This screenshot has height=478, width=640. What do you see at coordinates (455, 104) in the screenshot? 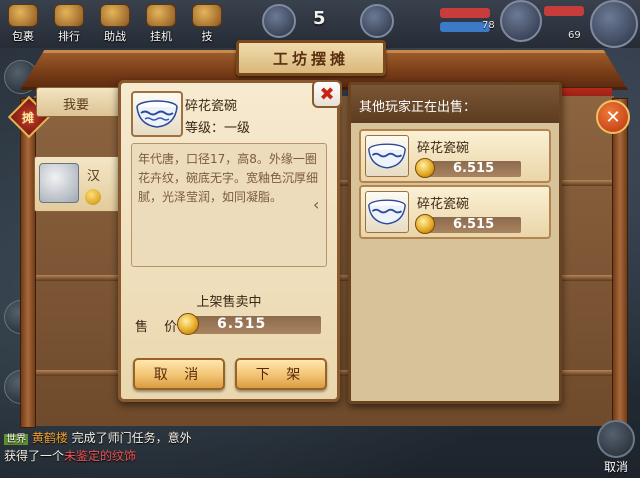
I see `sellers-header: 其他玩家正在出售：` at bounding box center [455, 104].